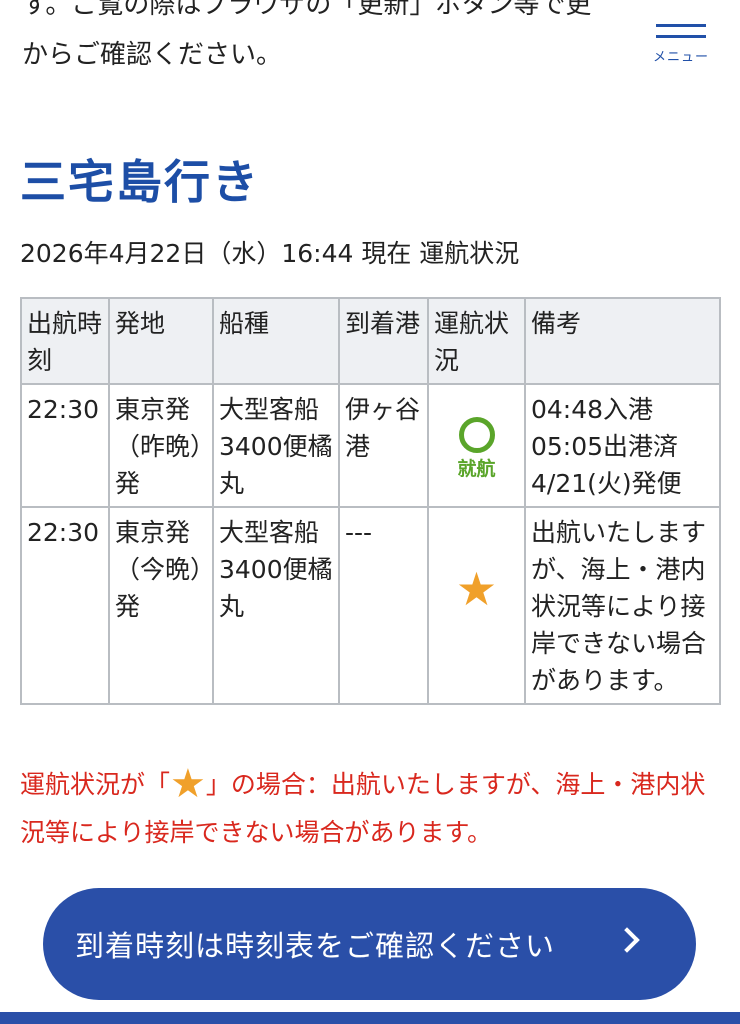 The height and width of the screenshot is (1024, 740). I want to click on cell-arrival: ---, so click(383, 605).